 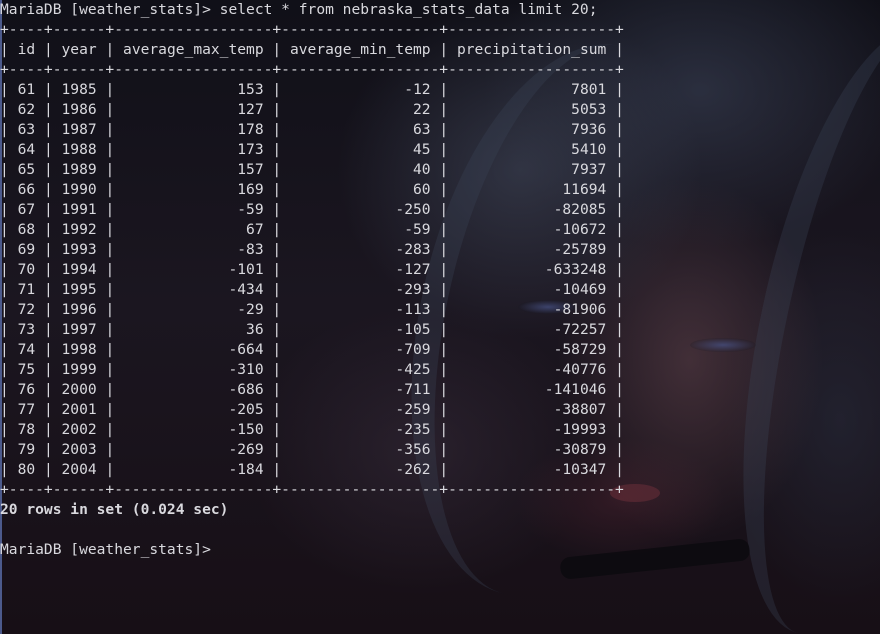 I want to click on table-cell-precipitation-sum: 5053, so click(x=531, y=109).